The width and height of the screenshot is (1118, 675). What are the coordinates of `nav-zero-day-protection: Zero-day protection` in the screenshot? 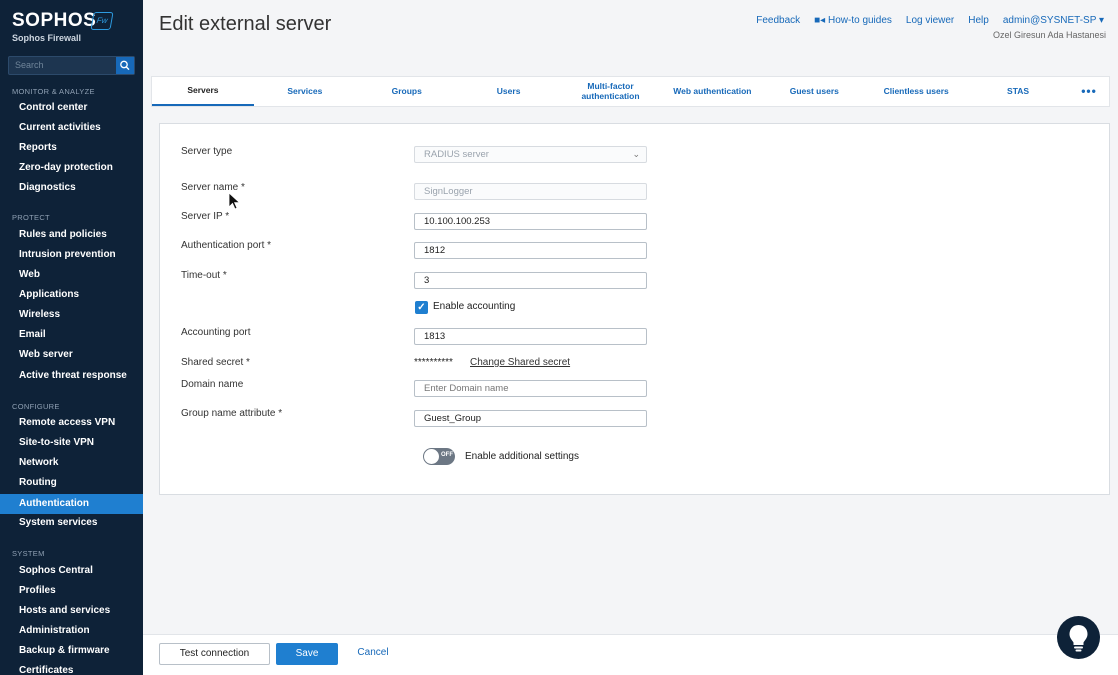 It's located at (71, 168).